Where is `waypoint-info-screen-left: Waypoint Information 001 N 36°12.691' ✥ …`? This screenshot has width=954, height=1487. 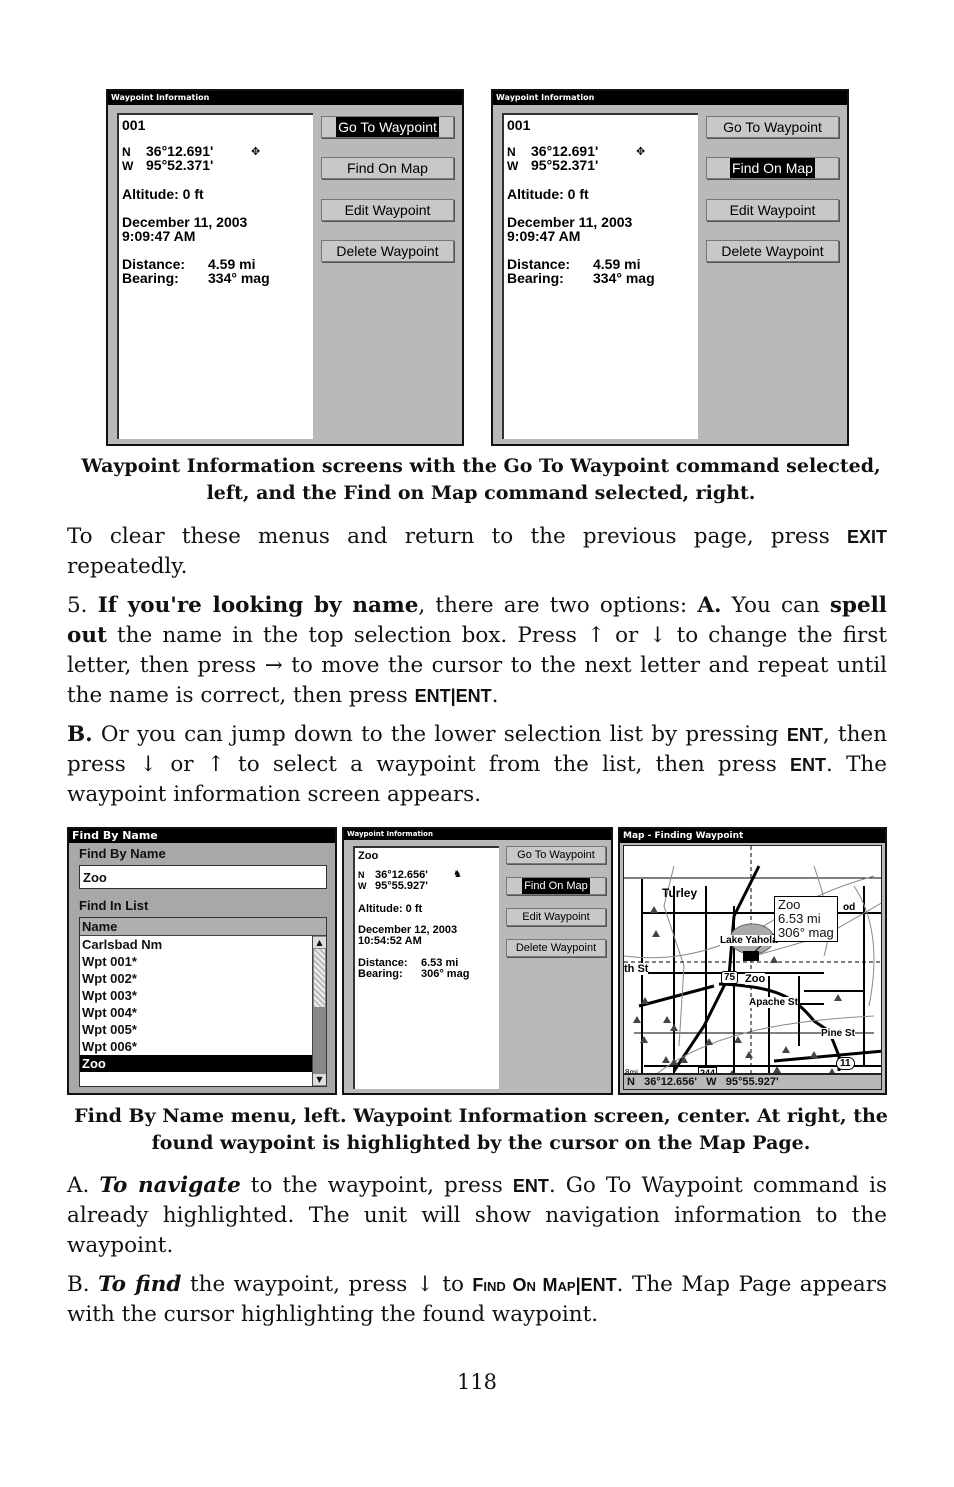
waypoint-info-screen-left: Waypoint Information 001 N 36°12.691' ✥ … is located at coordinates (285, 267).